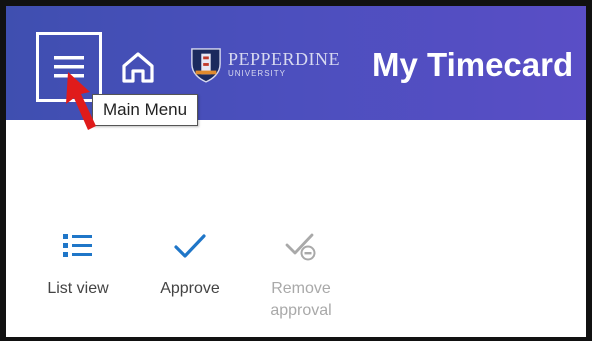 This screenshot has height=341, width=592. What do you see at coordinates (78, 264) in the screenshot?
I see `list-view-button: List view` at bounding box center [78, 264].